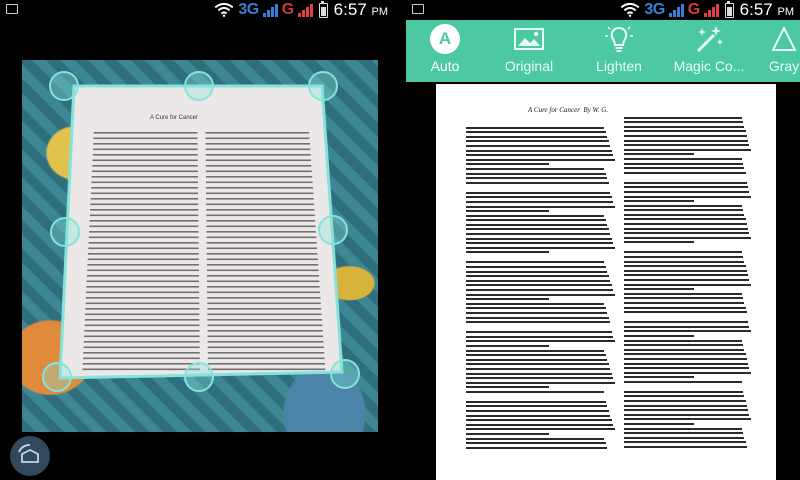  What do you see at coordinates (350, 9) in the screenshot?
I see `clock-time: 6:57` at bounding box center [350, 9].